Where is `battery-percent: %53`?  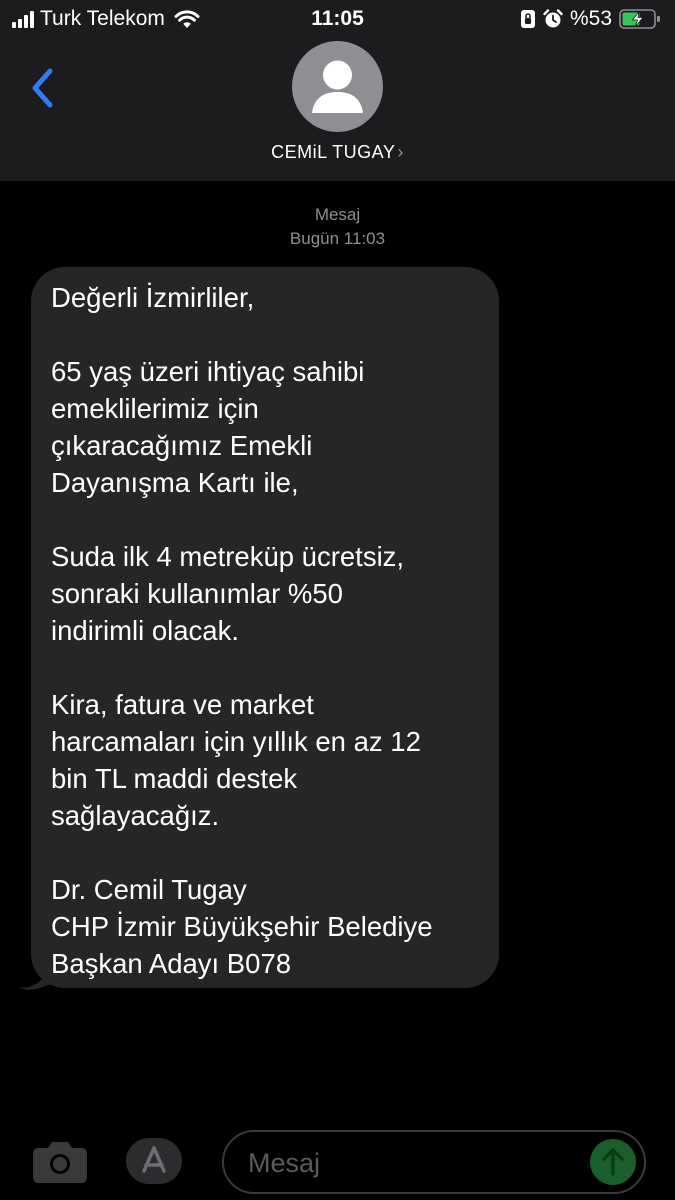
battery-percent: %53 is located at coordinates (590, 18).